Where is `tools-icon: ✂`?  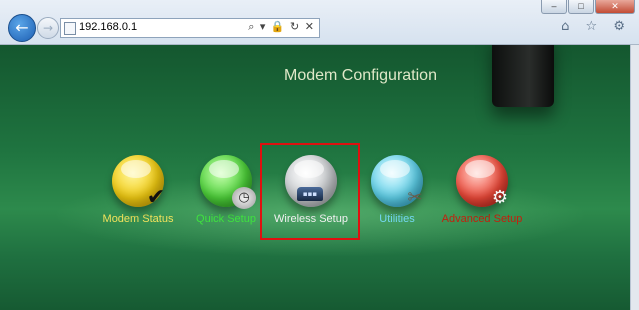 tools-icon: ✂ is located at coordinates (415, 197).